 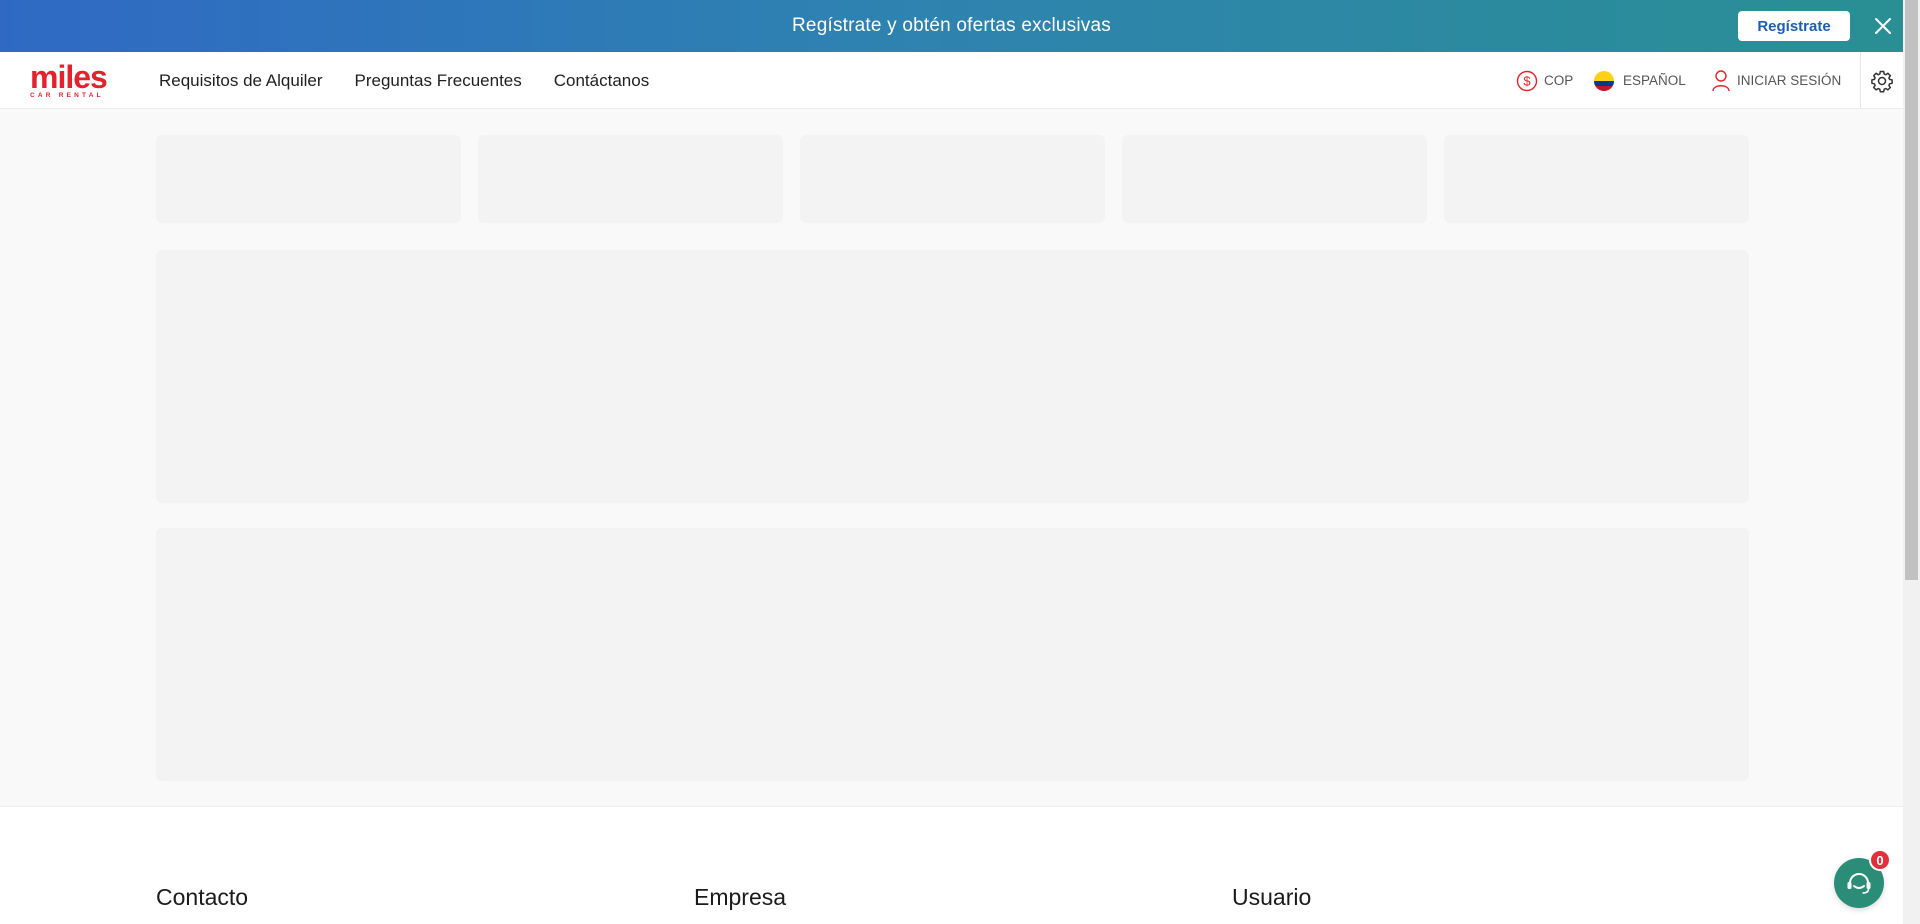 I want to click on footer-heading-empresa: Empresa, so click(x=740, y=897).